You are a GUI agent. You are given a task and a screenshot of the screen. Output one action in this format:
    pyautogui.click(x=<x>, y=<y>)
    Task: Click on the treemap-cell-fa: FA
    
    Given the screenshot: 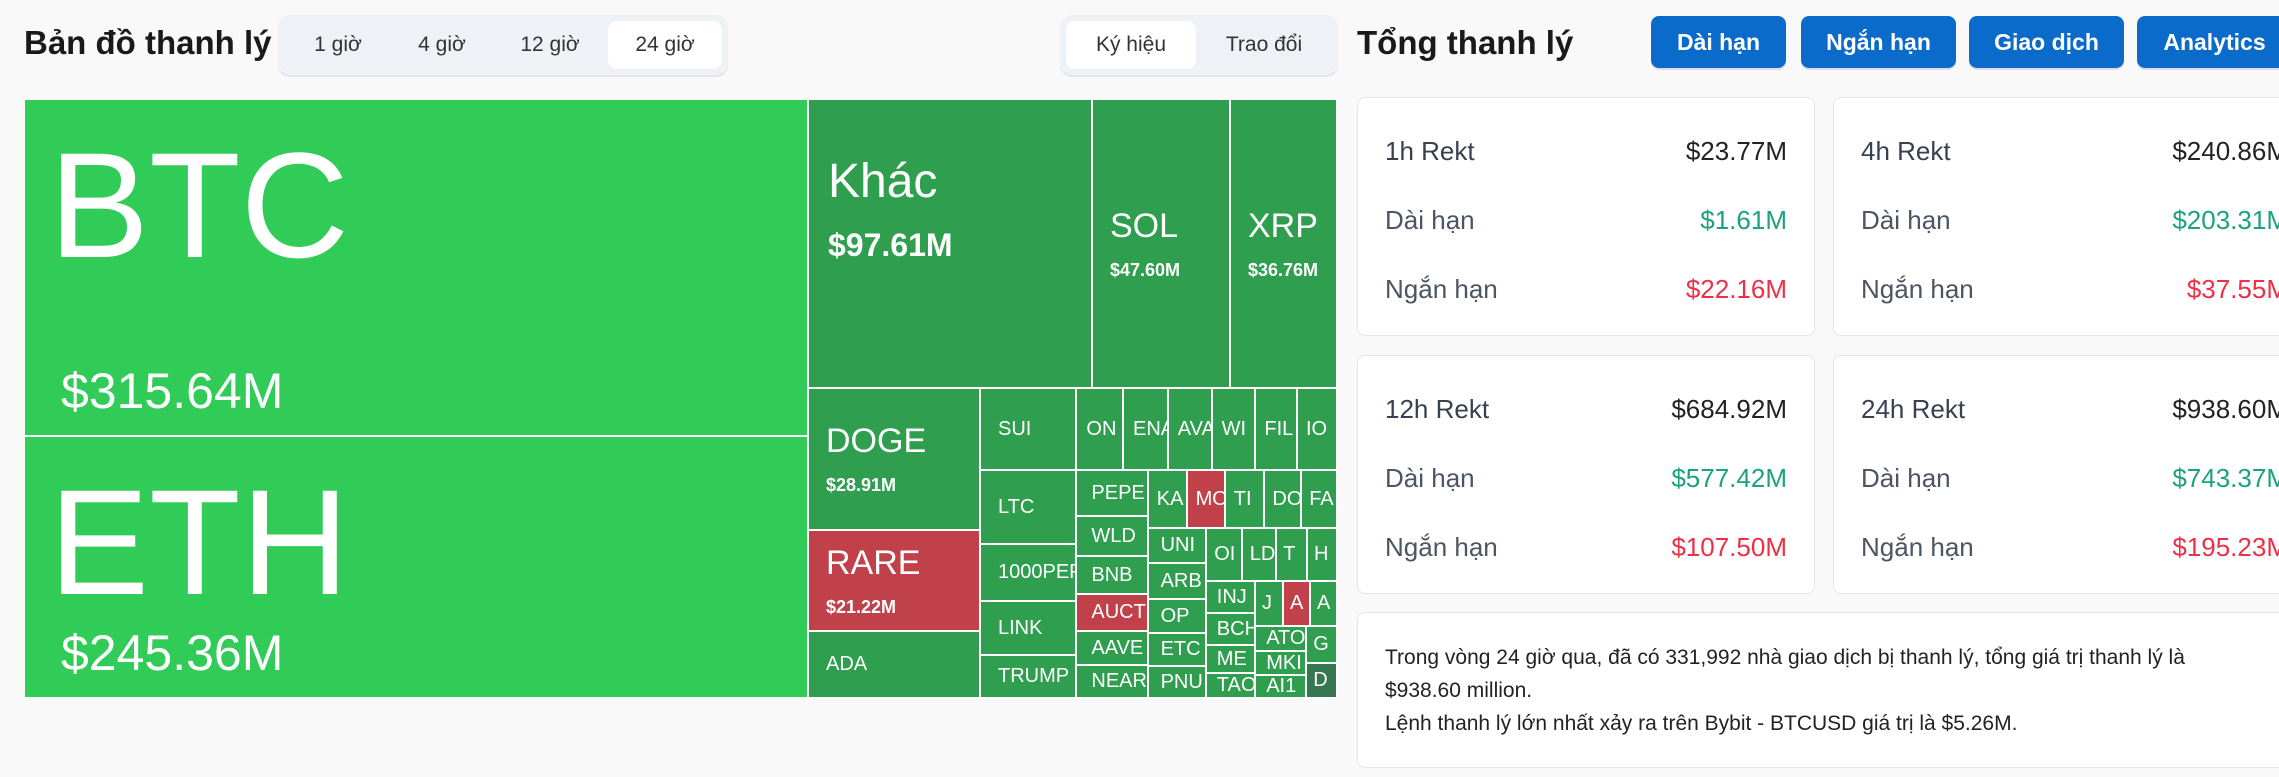 What is the action you would take?
    pyautogui.click(x=1320, y=500)
    